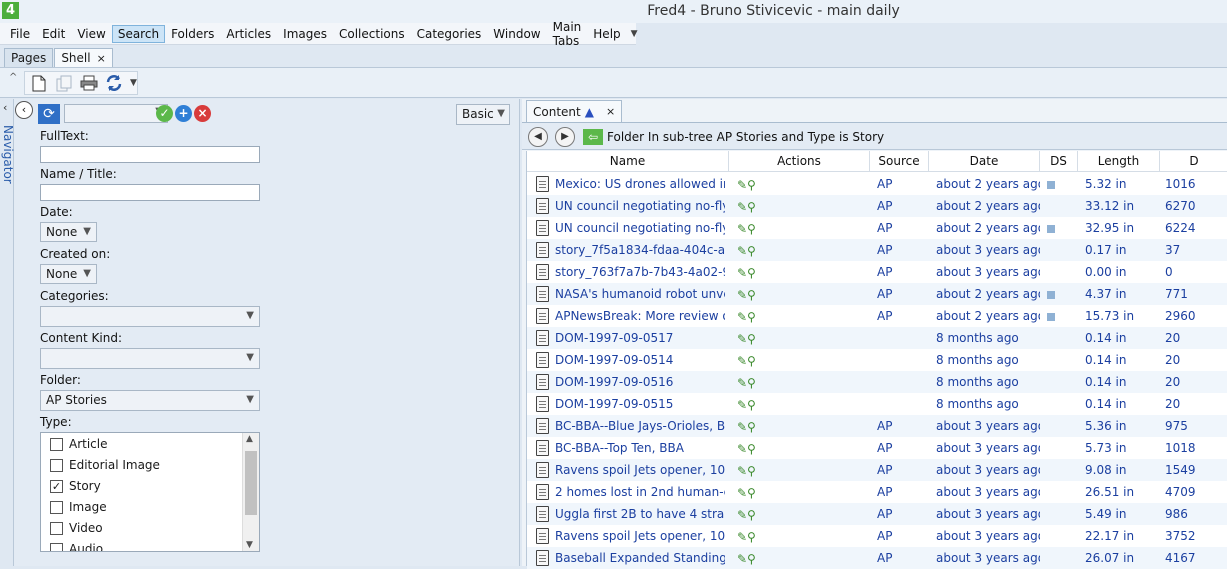 This screenshot has height=569, width=1227. I want to click on refresh-search-icon: ⟳, so click(49, 114).